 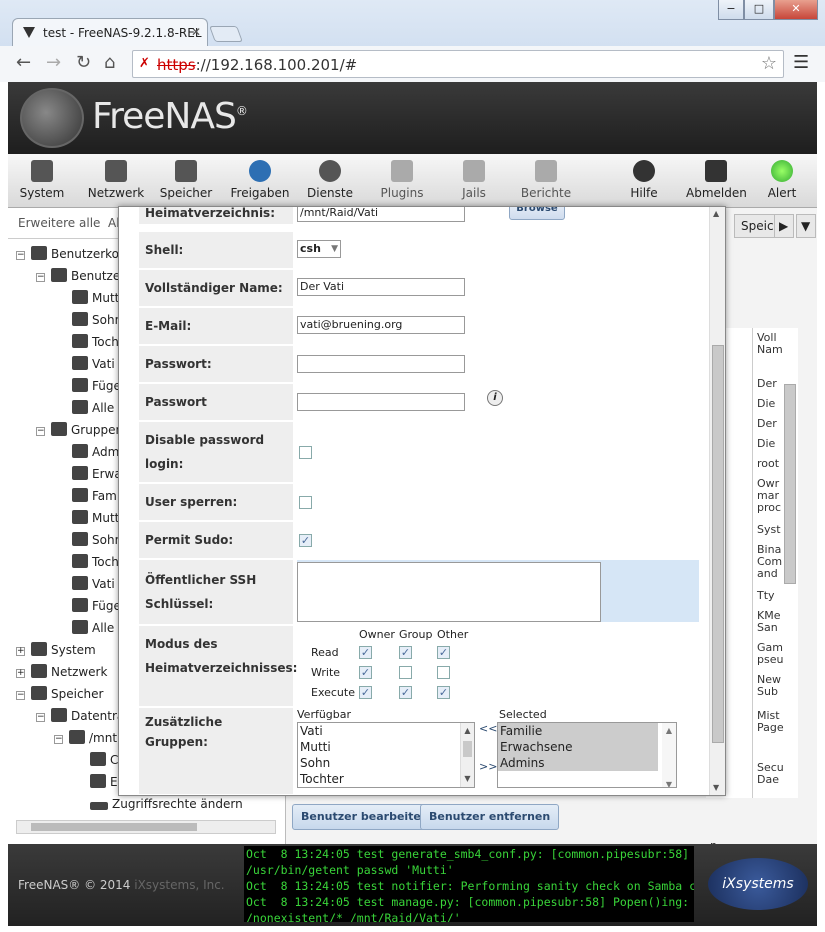 What do you see at coordinates (405, 652) in the screenshot?
I see `mode-read-group-checkbox: ✓` at bounding box center [405, 652].